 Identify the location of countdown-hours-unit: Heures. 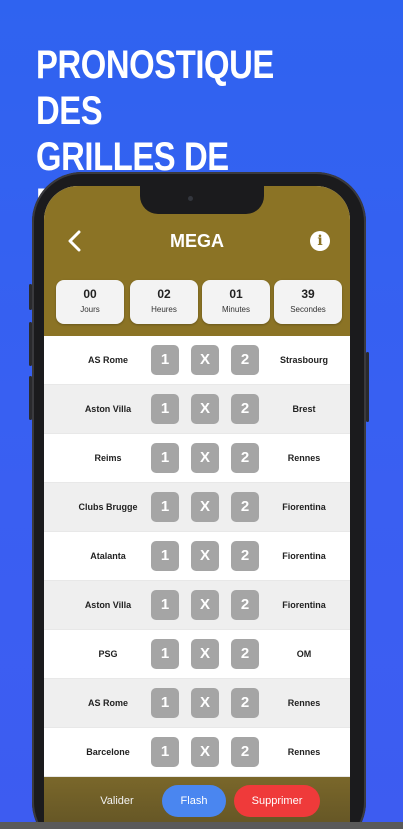
(164, 309).